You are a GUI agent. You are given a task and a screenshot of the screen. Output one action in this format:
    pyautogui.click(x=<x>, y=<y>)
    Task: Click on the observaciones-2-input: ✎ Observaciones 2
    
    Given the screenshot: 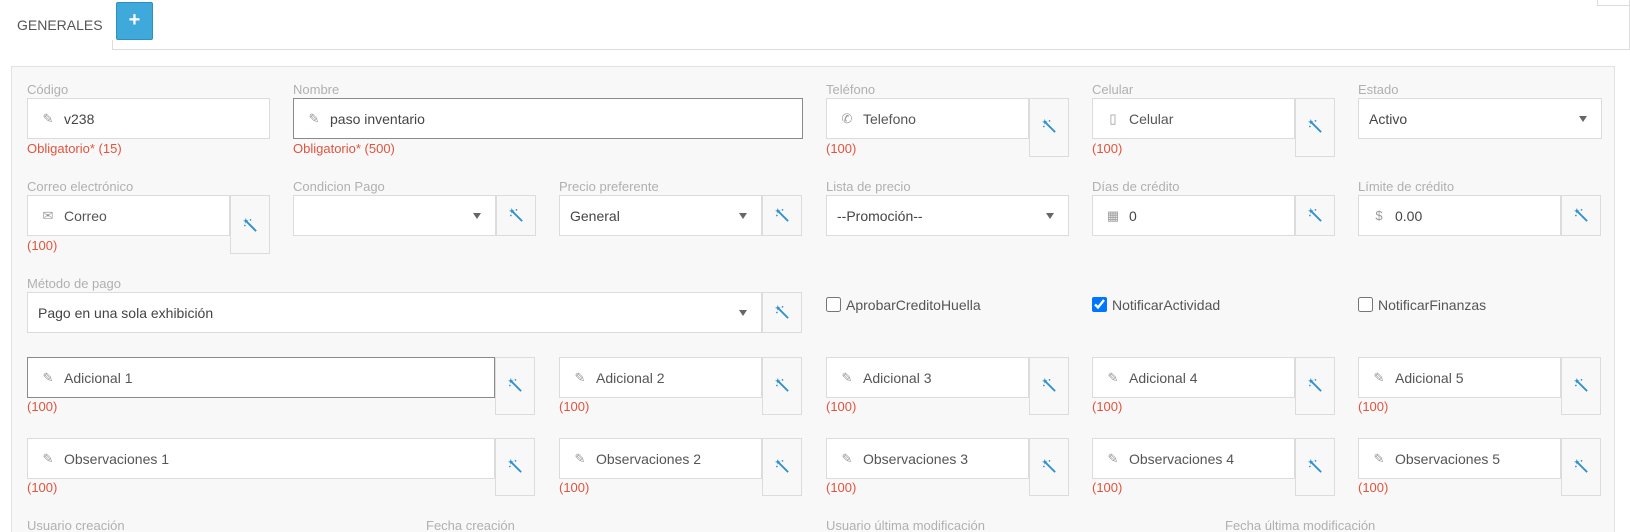 What is the action you would take?
    pyautogui.click(x=660, y=458)
    